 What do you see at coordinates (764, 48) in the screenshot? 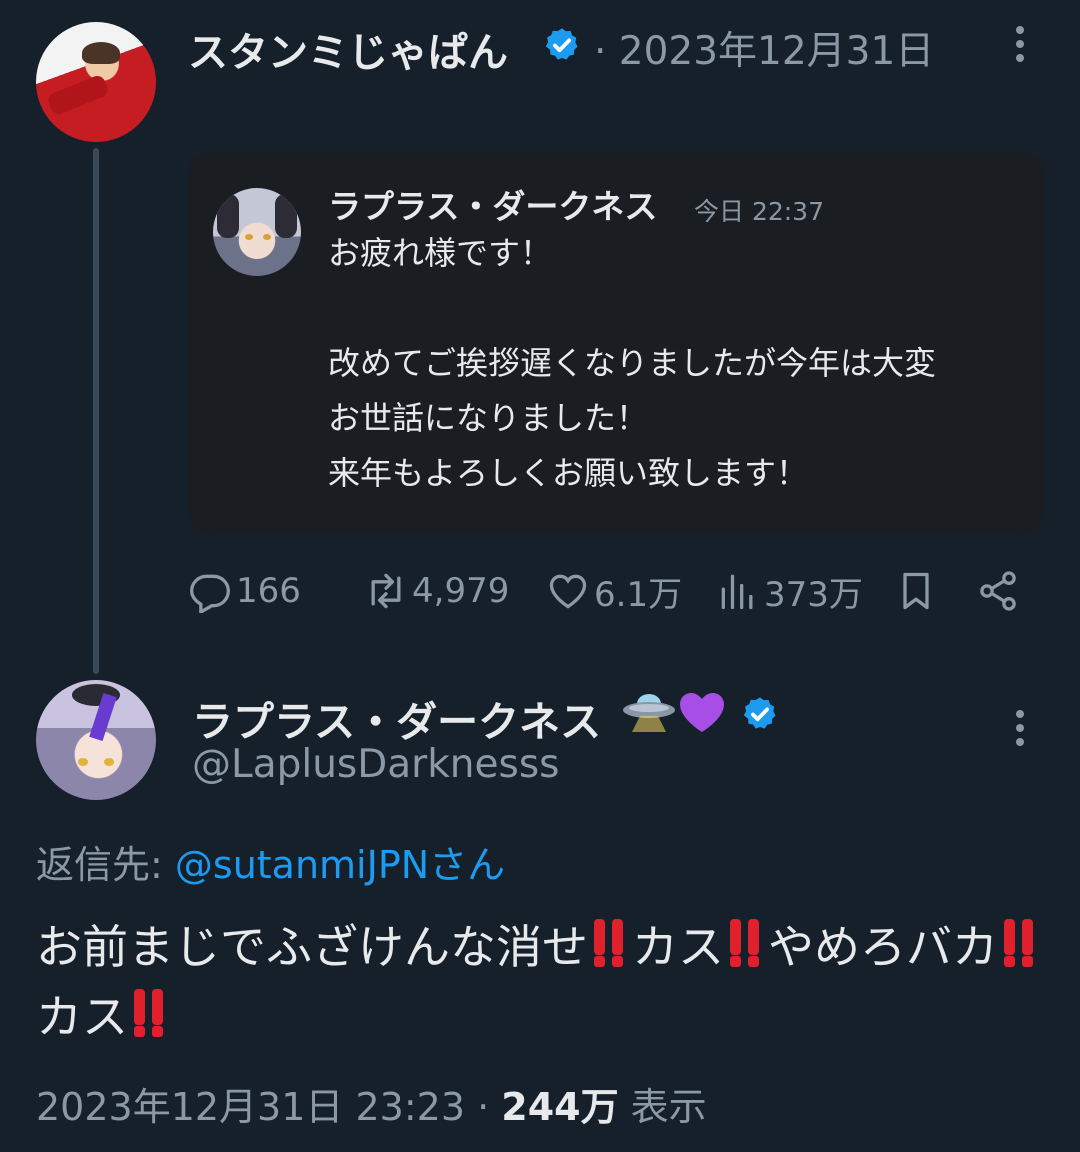
I see `tweet-date: · 2023年12月31日` at bounding box center [764, 48].